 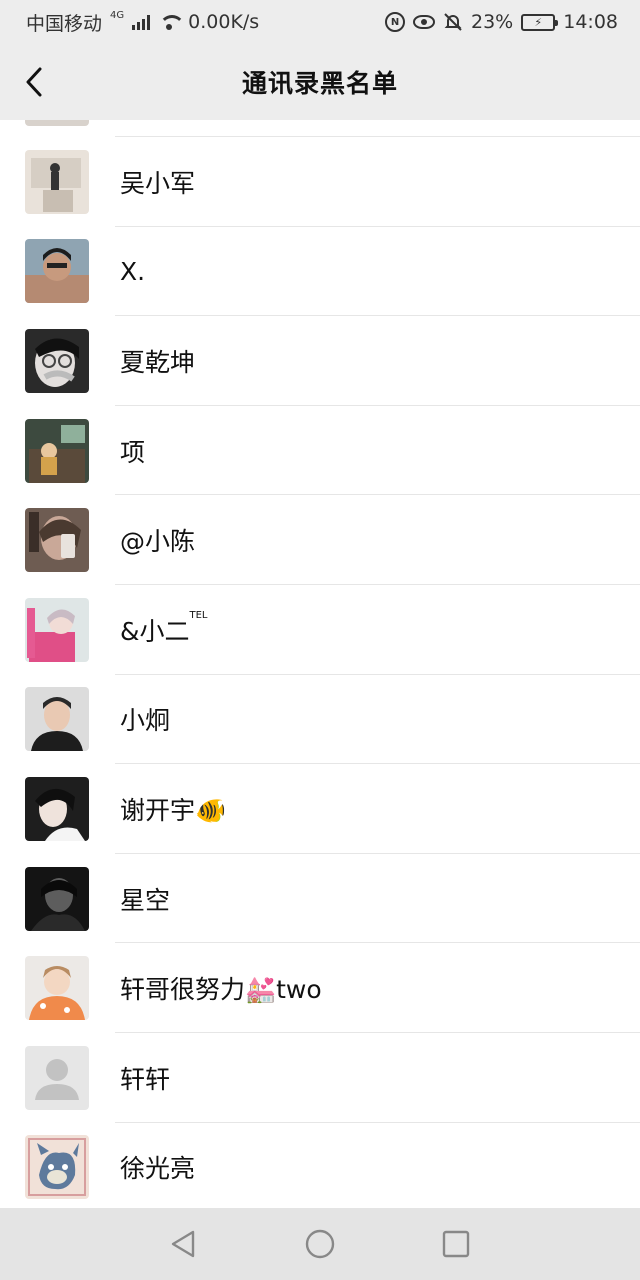 I want to click on tel-superscript: TEL, so click(x=198, y=615).